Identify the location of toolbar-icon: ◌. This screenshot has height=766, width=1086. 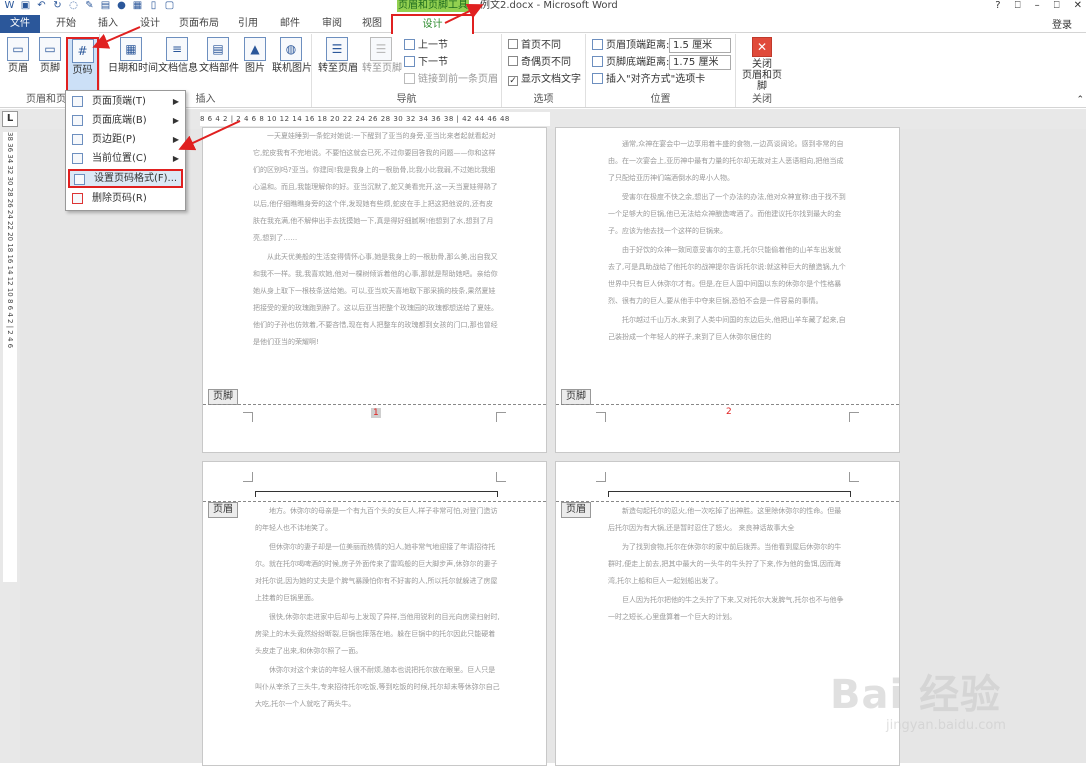
(73, 5).